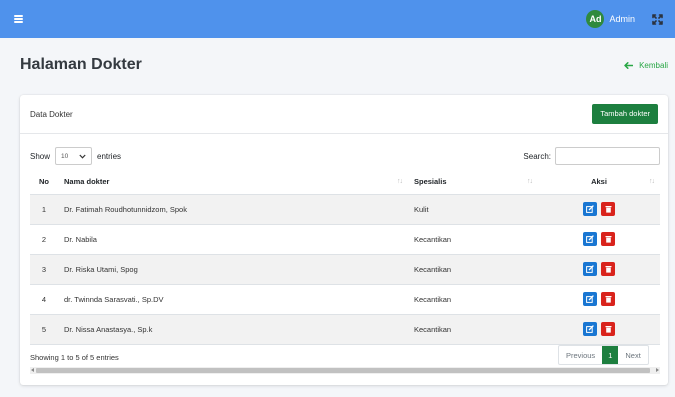 Image resolution: width=675 pixels, height=397 pixels. Describe the element at coordinates (51, 114) in the screenshot. I see `card-title: Data Dokter` at that location.